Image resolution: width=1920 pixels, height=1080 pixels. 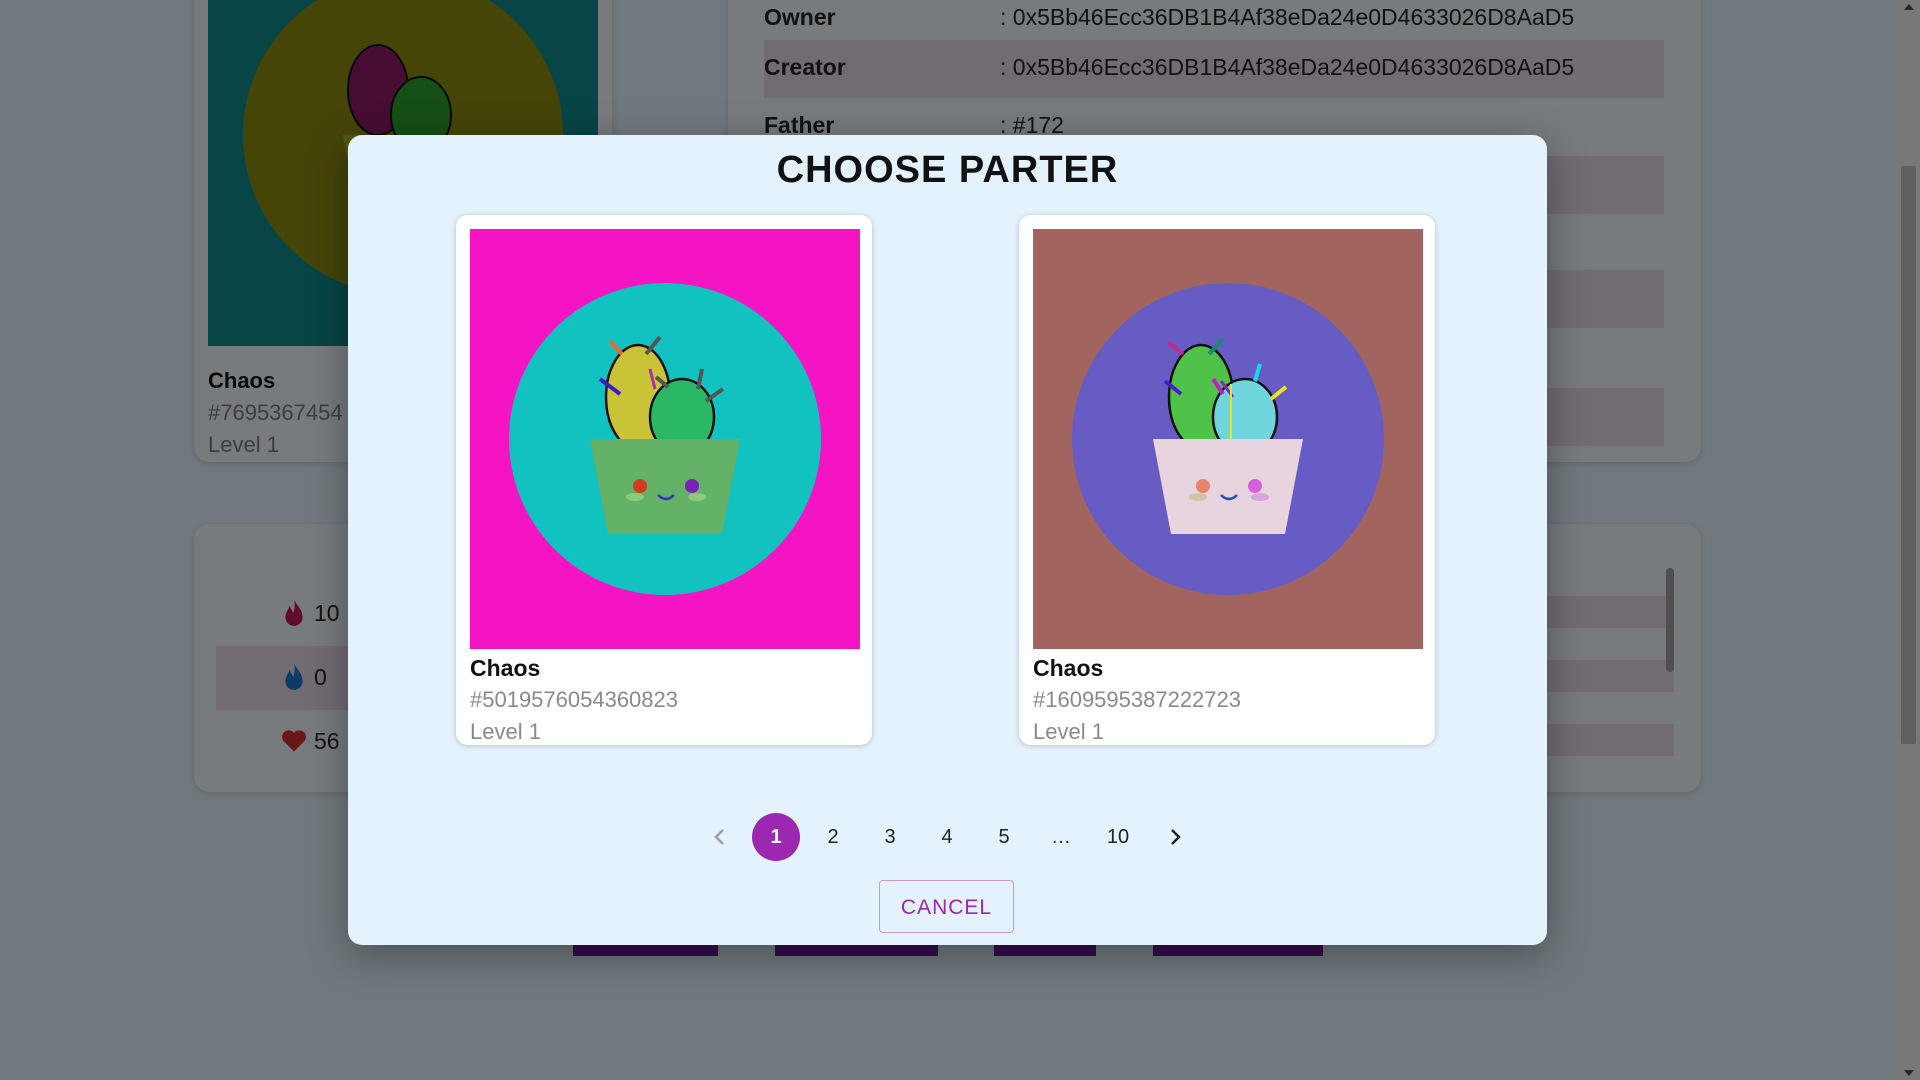 What do you see at coordinates (776, 837) in the screenshot?
I see `page-button-1: 1` at bounding box center [776, 837].